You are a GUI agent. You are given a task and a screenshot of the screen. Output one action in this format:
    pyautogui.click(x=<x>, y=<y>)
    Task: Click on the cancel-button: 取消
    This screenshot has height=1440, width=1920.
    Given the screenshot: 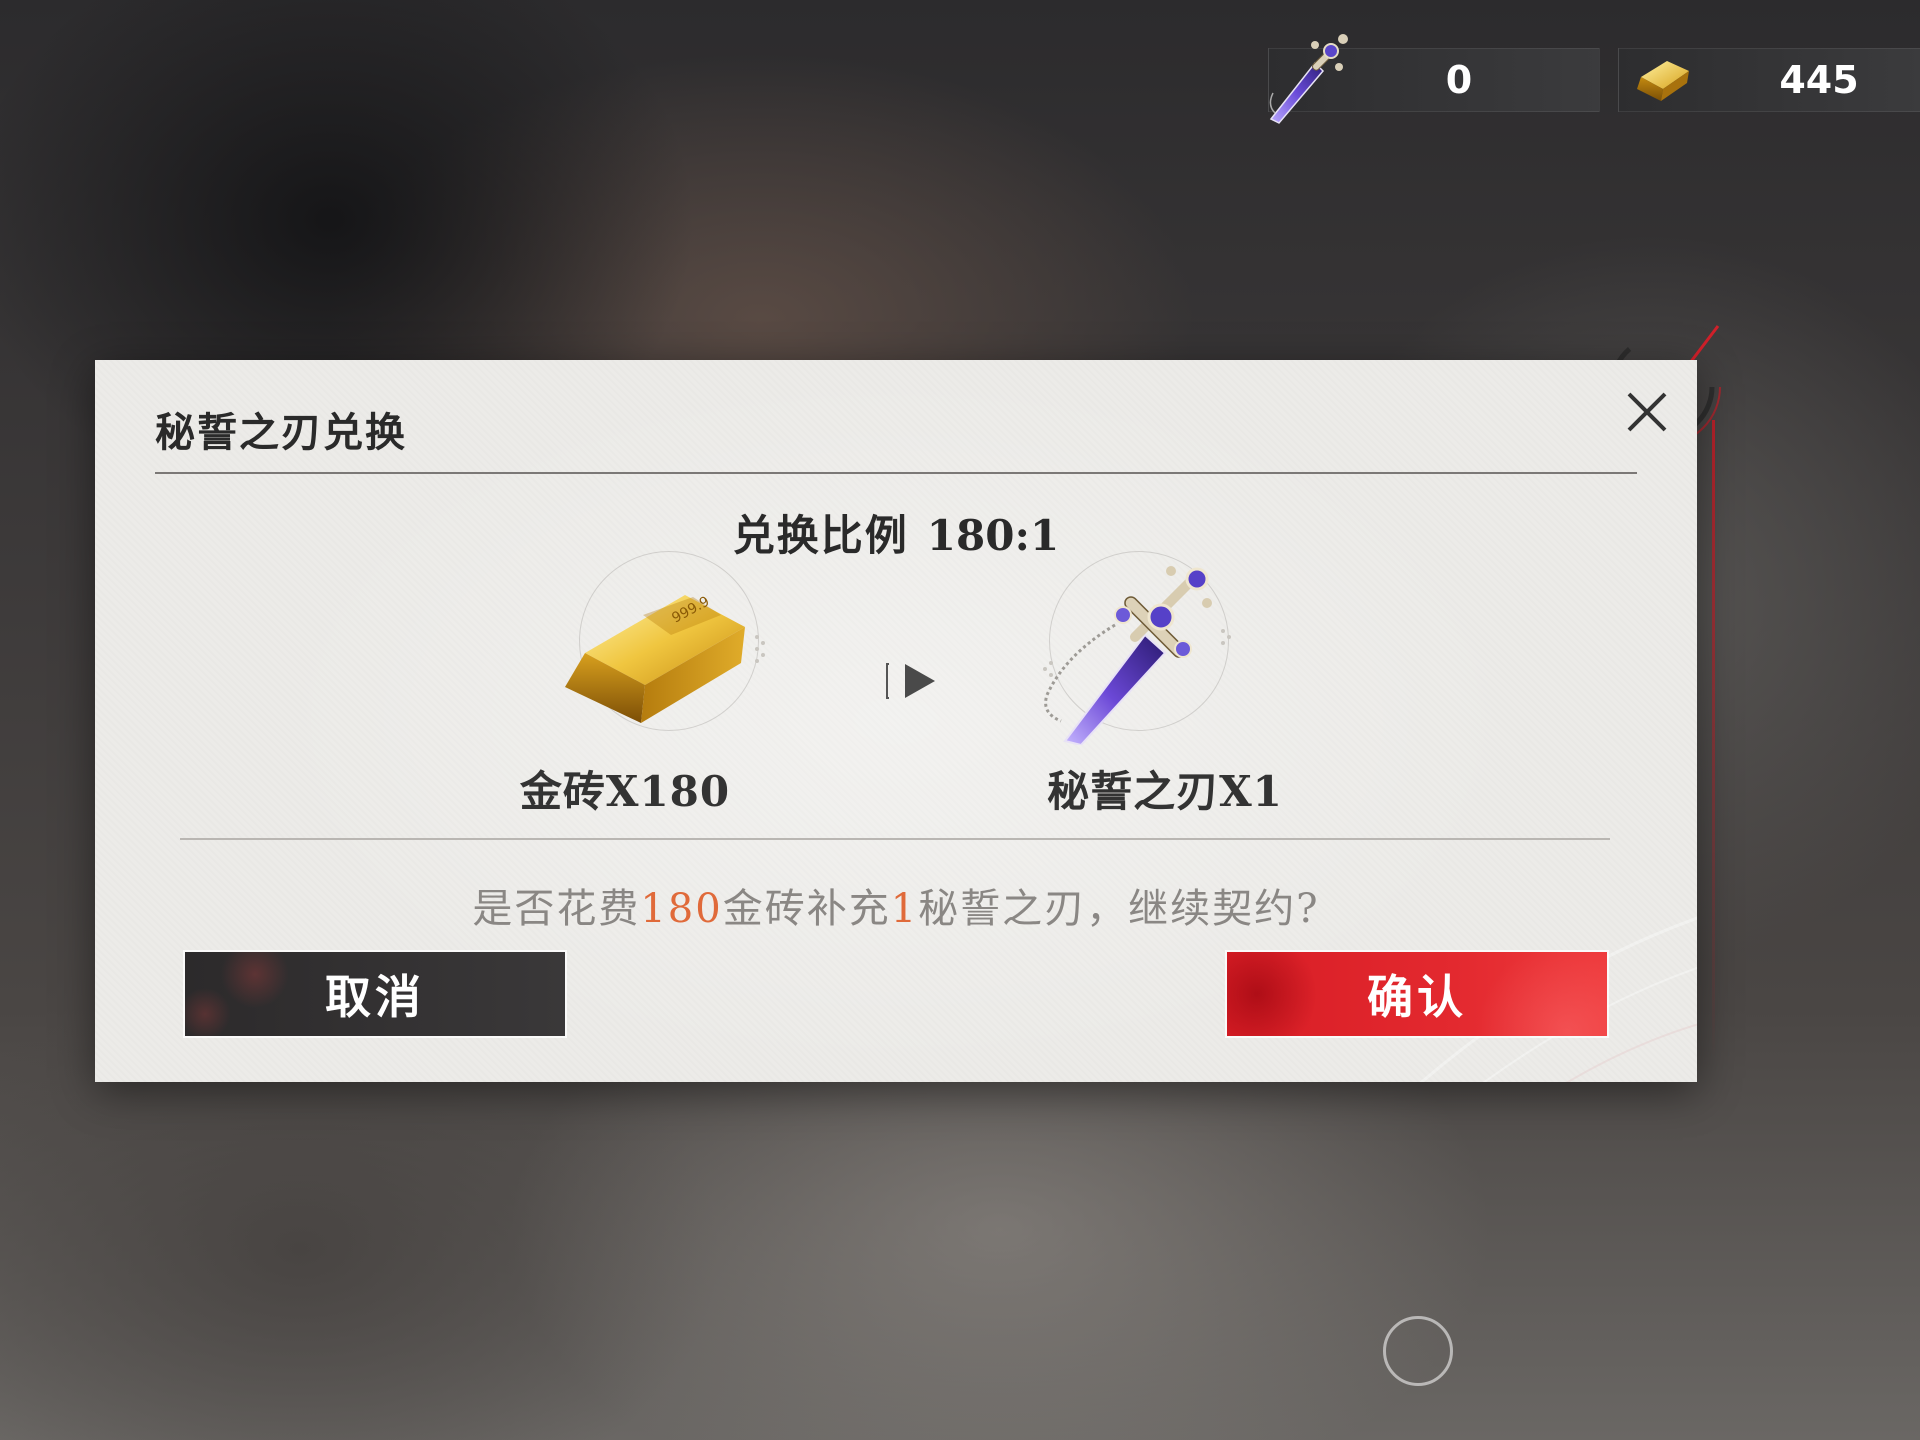 What is the action you would take?
    pyautogui.click(x=375, y=994)
    